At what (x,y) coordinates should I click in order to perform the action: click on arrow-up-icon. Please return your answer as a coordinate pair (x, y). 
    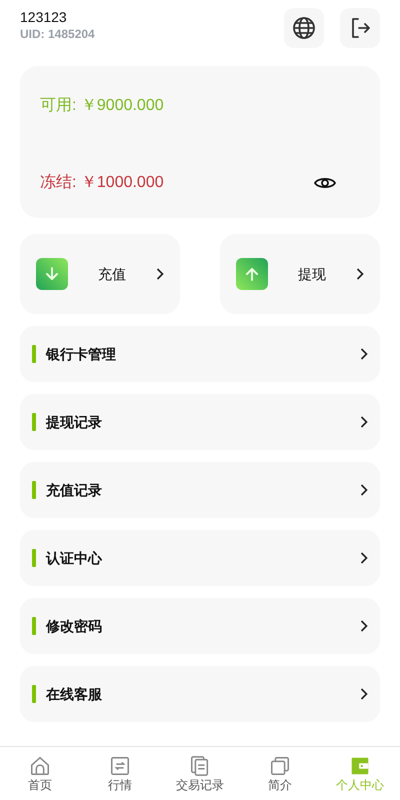
    Looking at the image, I should click on (252, 274).